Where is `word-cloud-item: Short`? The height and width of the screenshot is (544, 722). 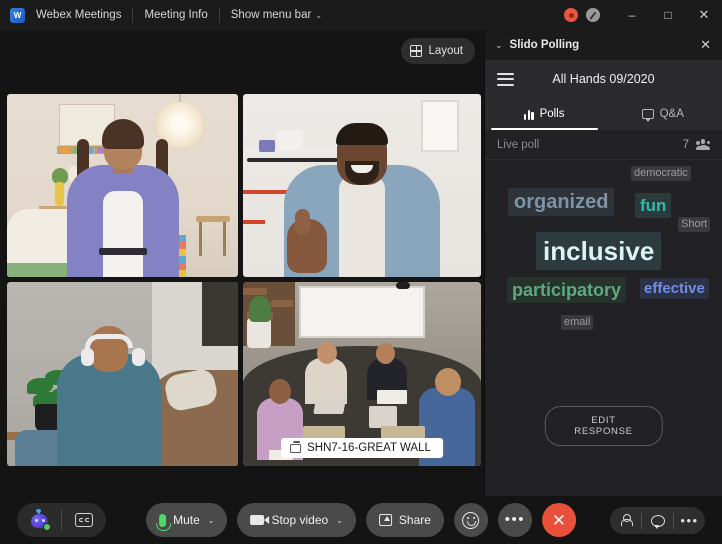 word-cloud-item: Short is located at coordinates (694, 224).